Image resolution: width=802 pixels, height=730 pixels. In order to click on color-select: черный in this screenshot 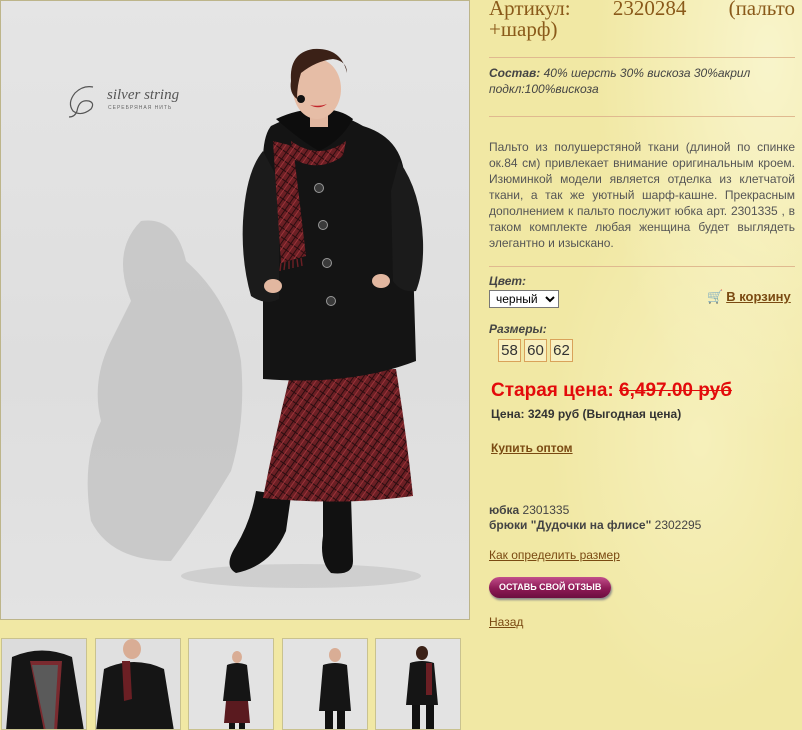, I will do `click(524, 299)`.